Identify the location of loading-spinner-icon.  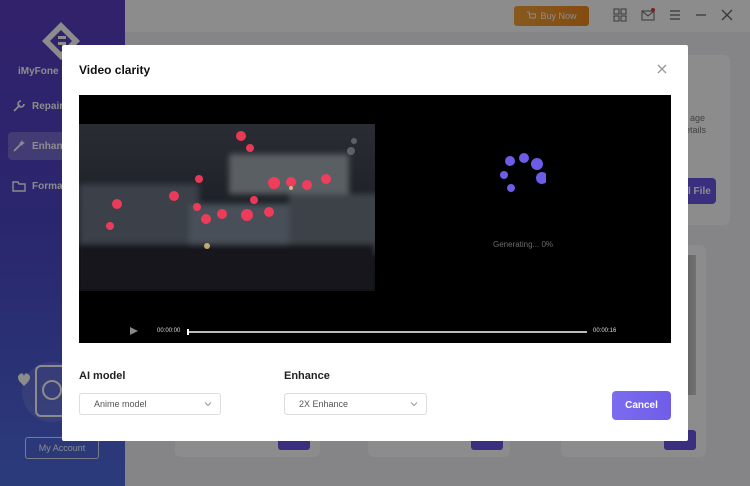
(523, 172).